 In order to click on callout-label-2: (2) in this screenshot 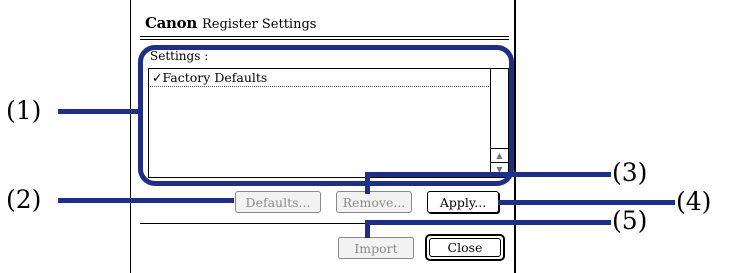, I will do `click(24, 199)`.